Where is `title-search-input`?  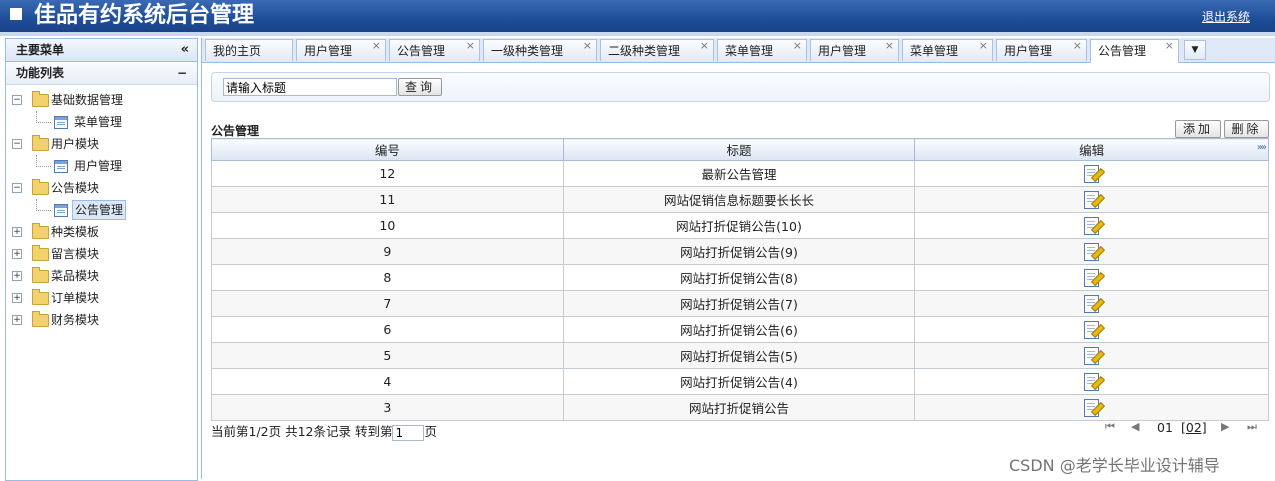 title-search-input is located at coordinates (310, 87).